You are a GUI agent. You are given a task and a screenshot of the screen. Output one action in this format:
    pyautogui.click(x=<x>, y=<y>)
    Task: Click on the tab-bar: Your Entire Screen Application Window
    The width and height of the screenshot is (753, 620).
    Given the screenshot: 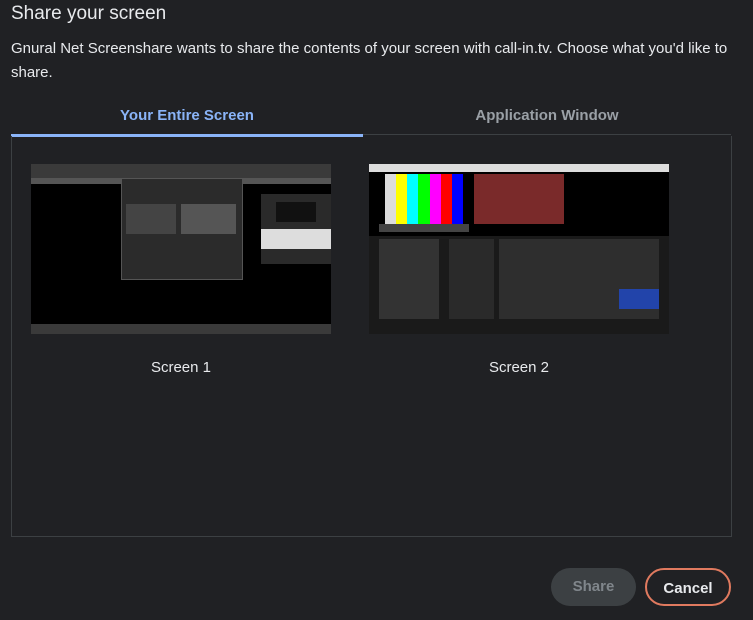 What is the action you would take?
    pyautogui.click(x=371, y=117)
    